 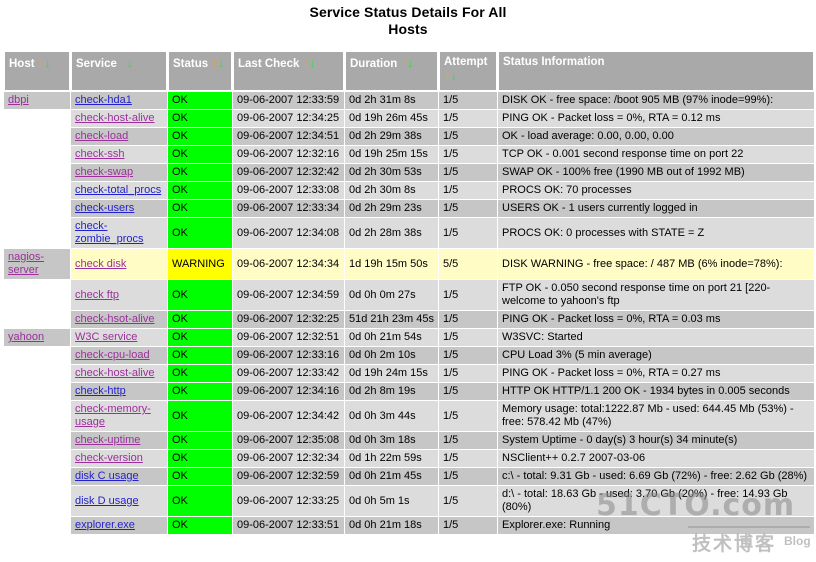 I want to click on column-header-status: Status ↑↓, so click(x=200, y=71).